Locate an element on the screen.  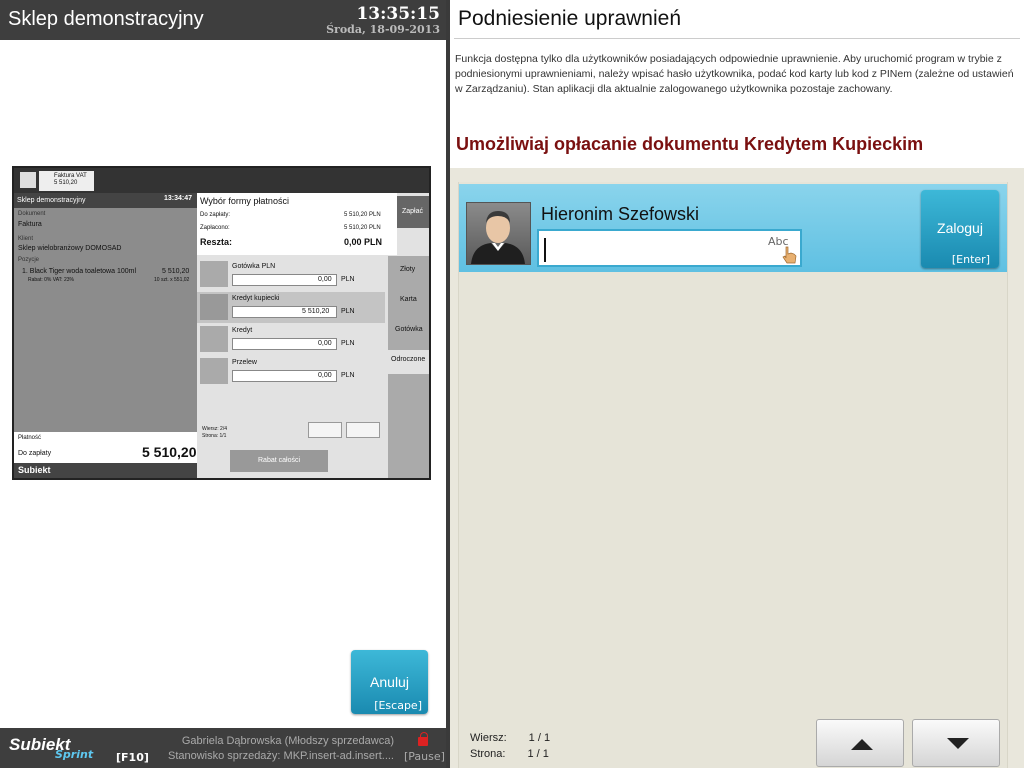
thumb-rabat: Rabat całości is located at coordinates (279, 460).